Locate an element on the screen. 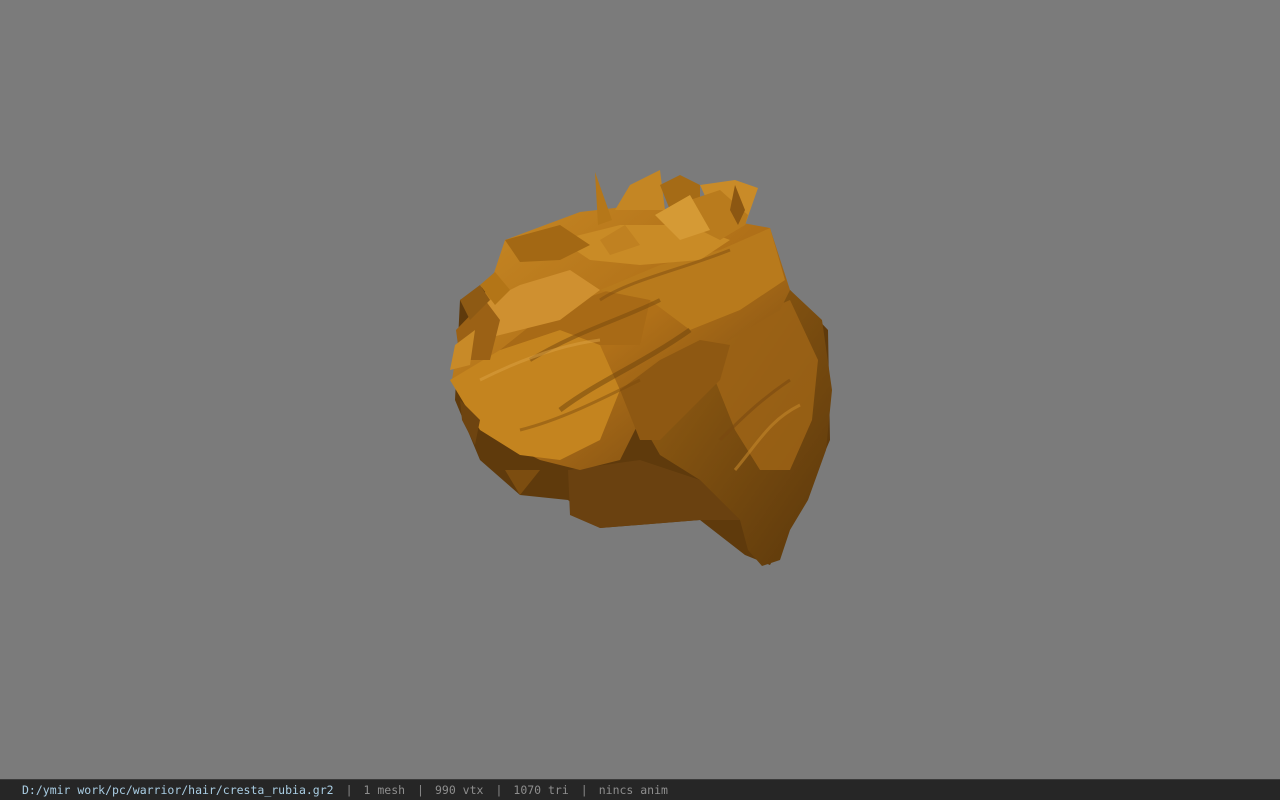  animation-status: nincs anim is located at coordinates (633, 790).